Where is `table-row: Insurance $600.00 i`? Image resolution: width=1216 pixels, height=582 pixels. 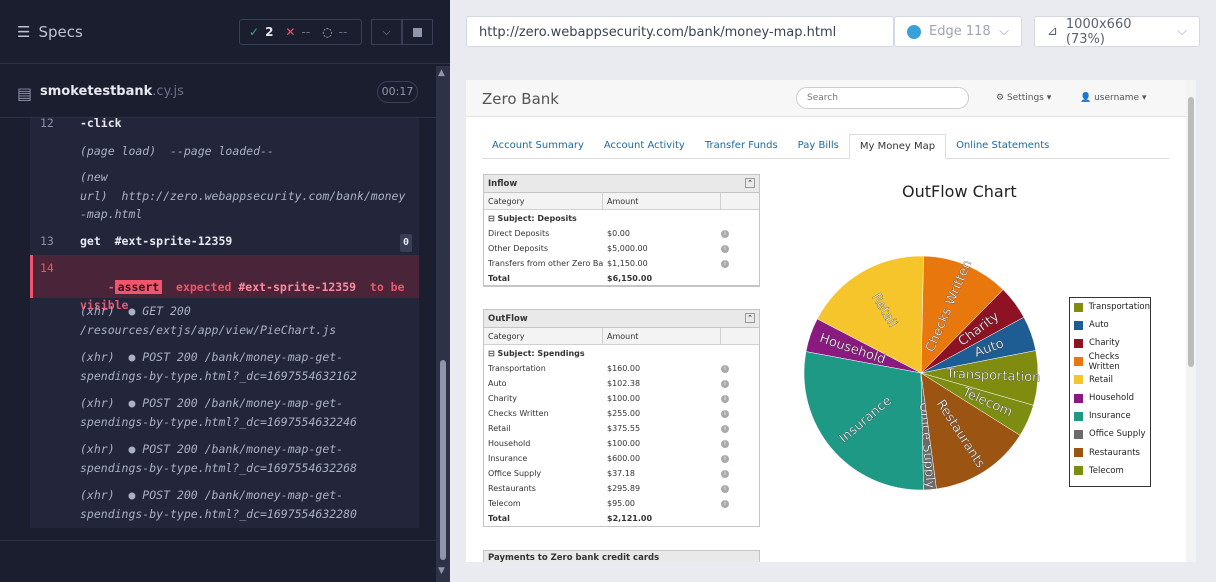
table-row: Insurance $600.00 i is located at coordinates (621, 458).